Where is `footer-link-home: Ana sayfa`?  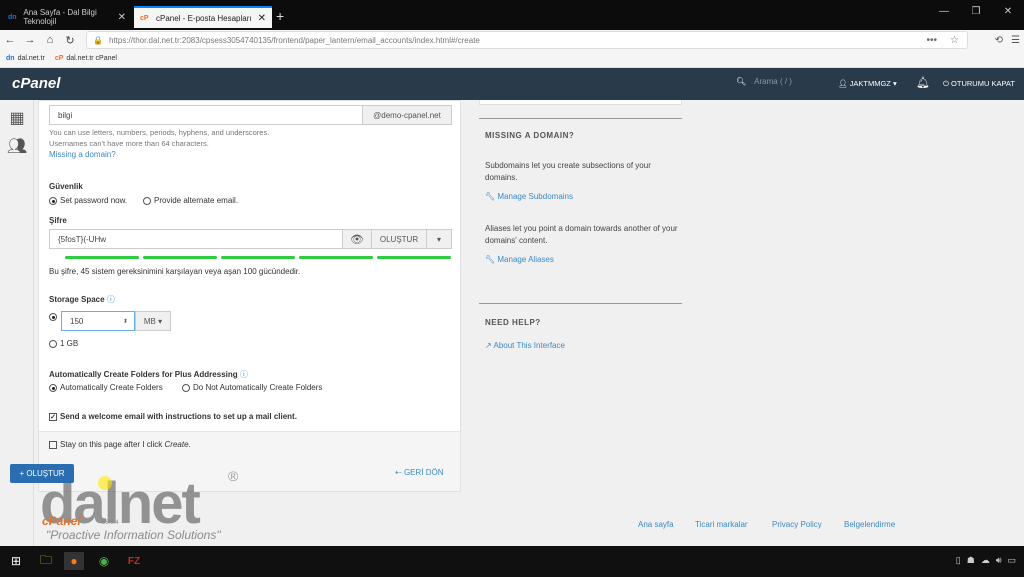 footer-link-home: Ana sayfa is located at coordinates (656, 524).